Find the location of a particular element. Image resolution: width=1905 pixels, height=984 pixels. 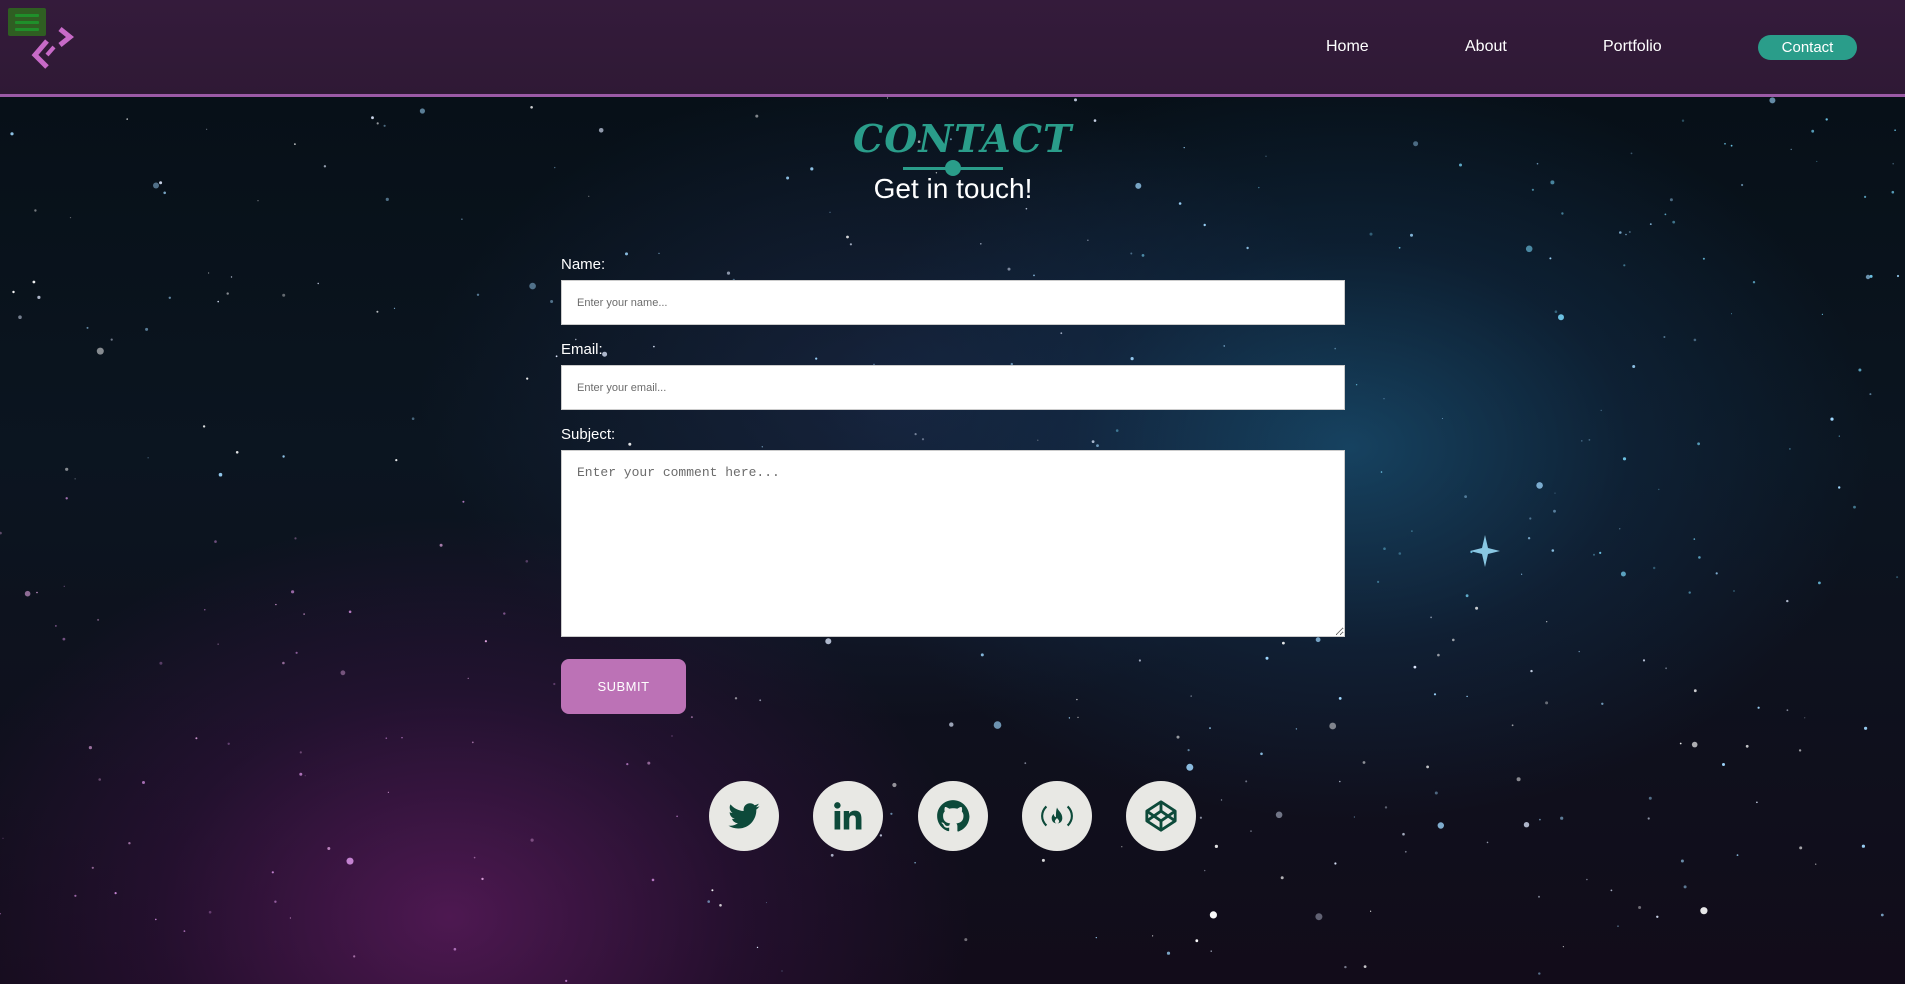

twitter-icon is located at coordinates (744, 816).